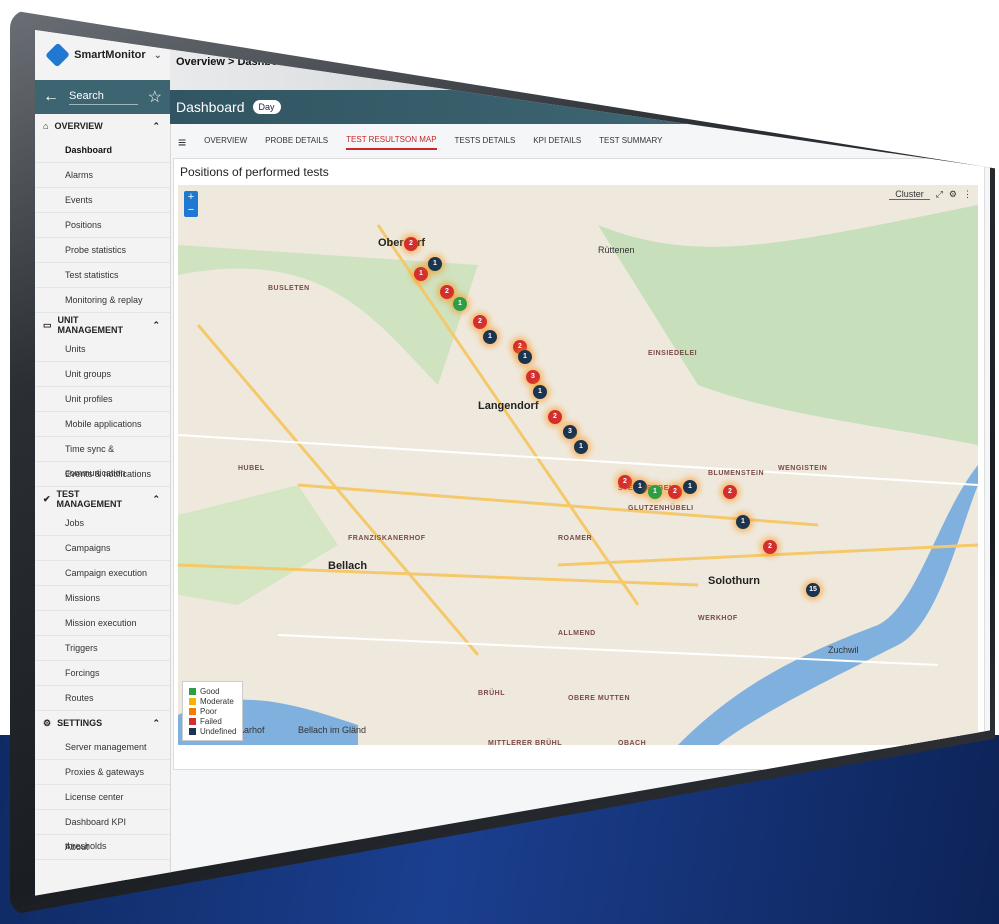 The width and height of the screenshot is (999, 924). I want to click on sidebar-item-dashboard-kpi-thresholds: Dashboard KPI thresholds, so click(102, 830).